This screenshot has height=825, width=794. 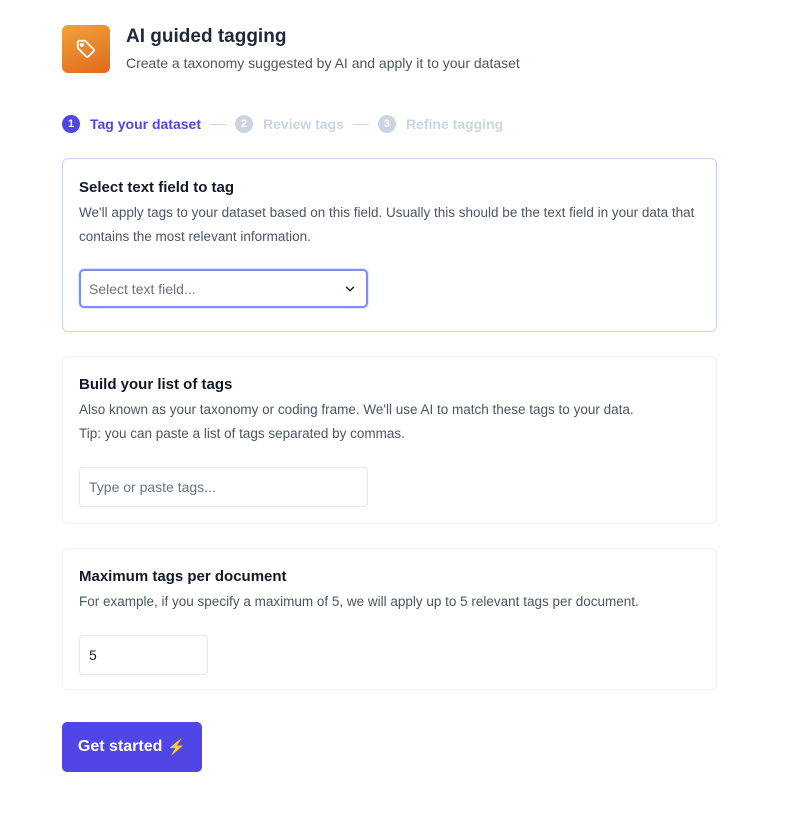 What do you see at coordinates (244, 124) in the screenshot?
I see `step-number: 2` at bounding box center [244, 124].